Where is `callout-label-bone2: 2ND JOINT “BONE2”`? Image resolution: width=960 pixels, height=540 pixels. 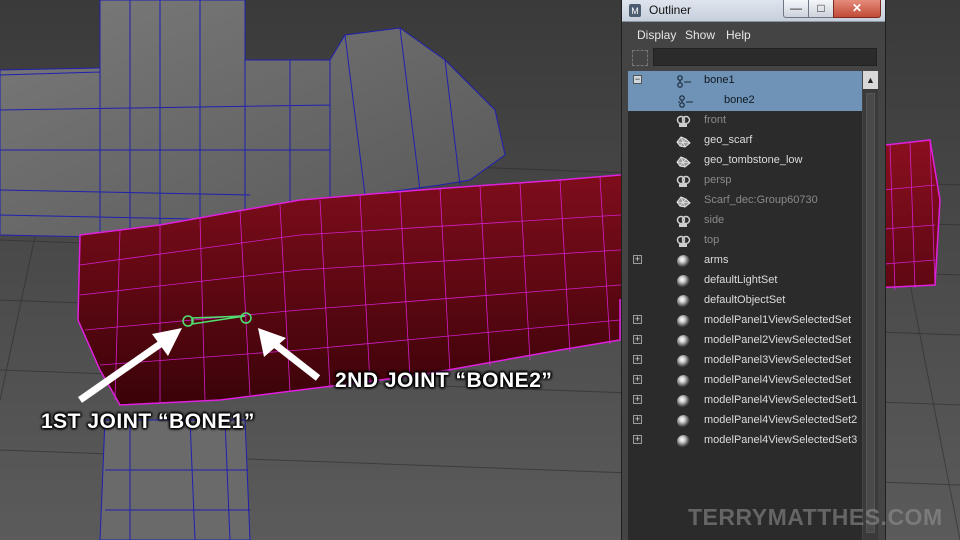 callout-label-bone2: 2ND JOINT “BONE2” is located at coordinates (444, 380).